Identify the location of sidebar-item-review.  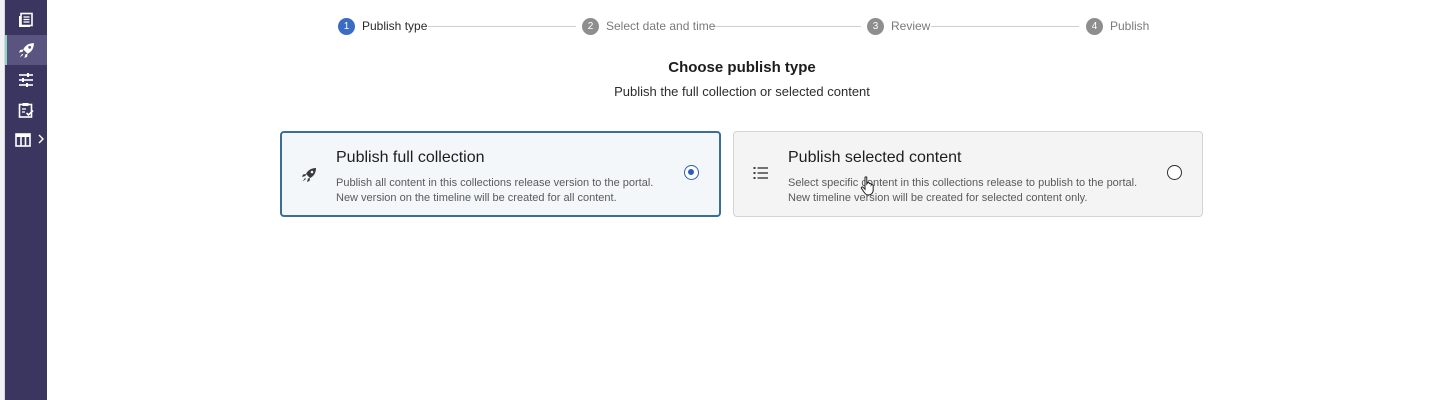
(26, 110).